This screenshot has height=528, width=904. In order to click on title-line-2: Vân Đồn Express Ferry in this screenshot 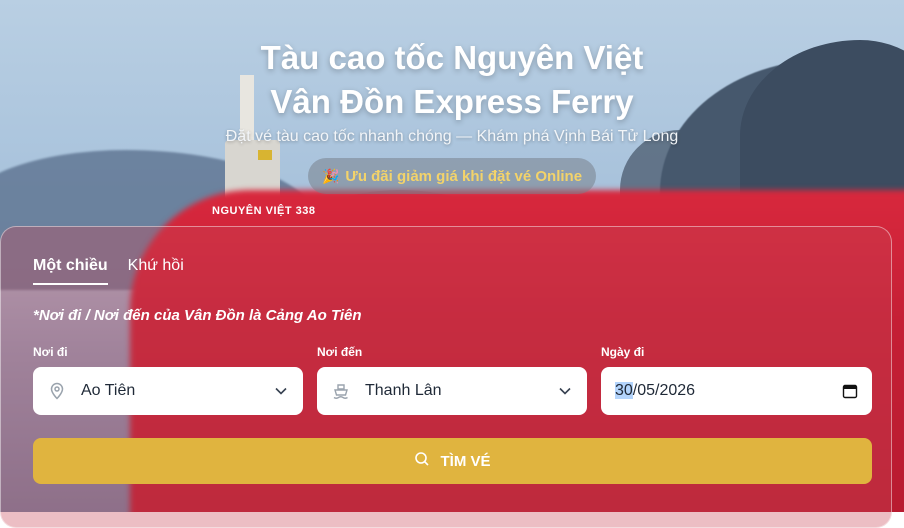, I will do `click(452, 101)`.